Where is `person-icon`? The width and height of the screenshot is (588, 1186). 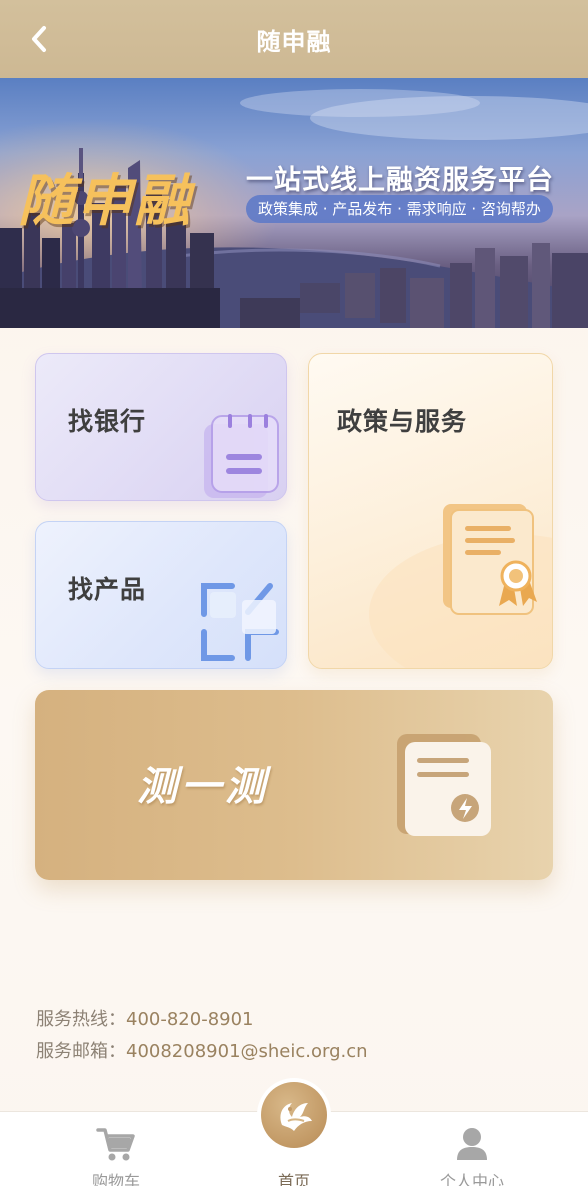
person-icon is located at coordinates (472, 1144).